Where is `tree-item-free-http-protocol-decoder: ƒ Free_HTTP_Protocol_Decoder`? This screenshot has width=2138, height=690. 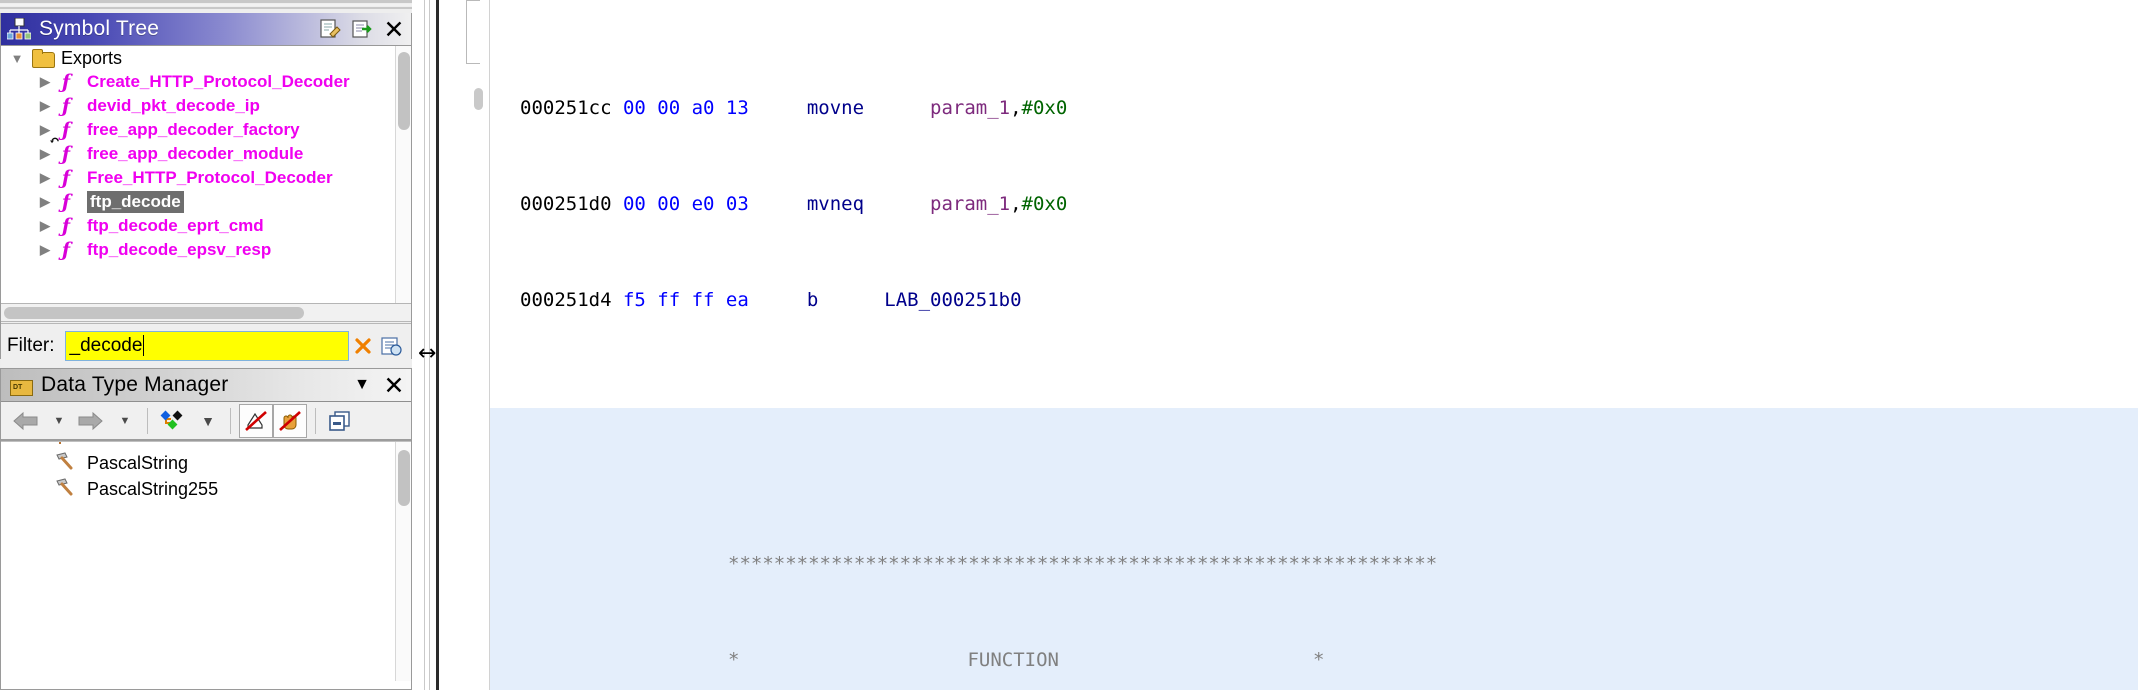 tree-item-free-http-protocol-decoder: ƒ Free_HTTP_Protocol_Decoder is located at coordinates (206, 178).